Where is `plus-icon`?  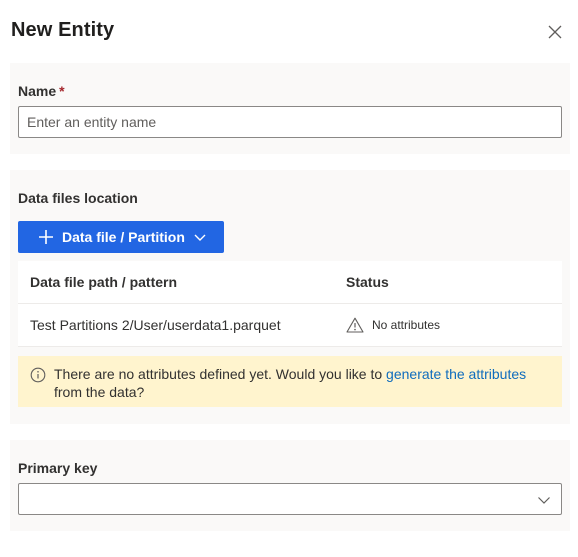
plus-icon is located at coordinates (46, 237).